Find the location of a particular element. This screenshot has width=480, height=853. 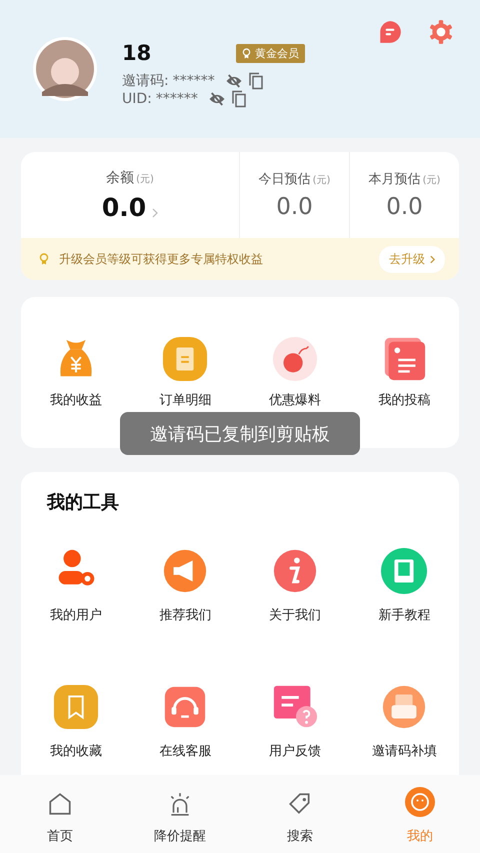

tool-item: 我的用户 is located at coordinates (75, 586).